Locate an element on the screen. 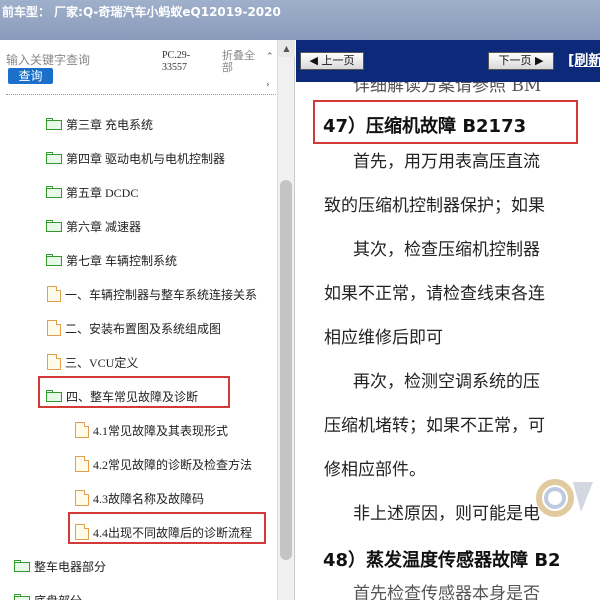 The height and width of the screenshot is (600, 600). tree-item-vehicle-electrical: 整车电器部分 is located at coordinates (60, 566).